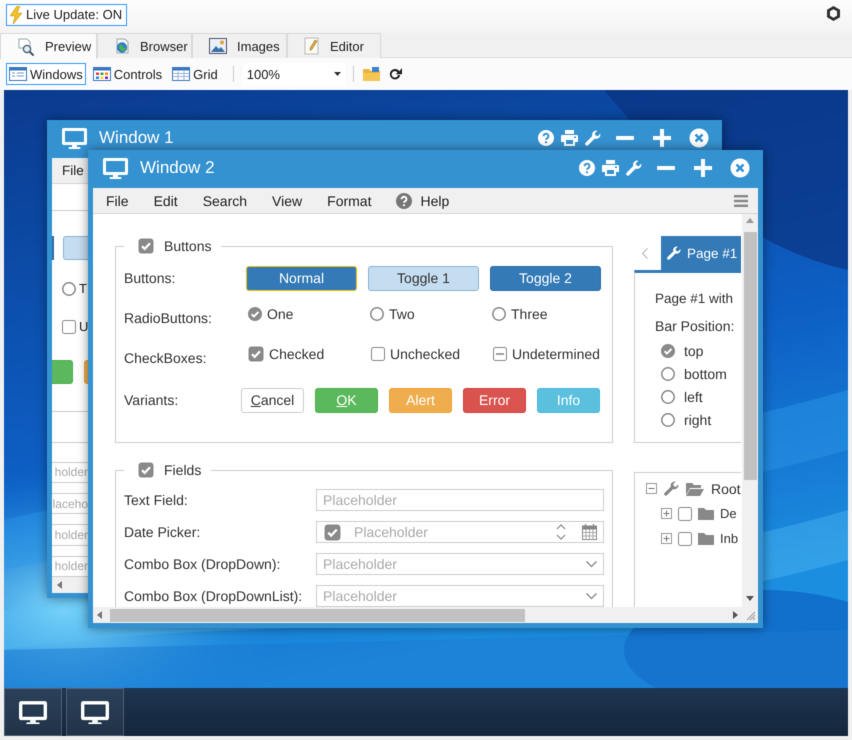  Describe the element at coordinates (178, 168) in the screenshot. I see `window-title: Window 2` at that location.